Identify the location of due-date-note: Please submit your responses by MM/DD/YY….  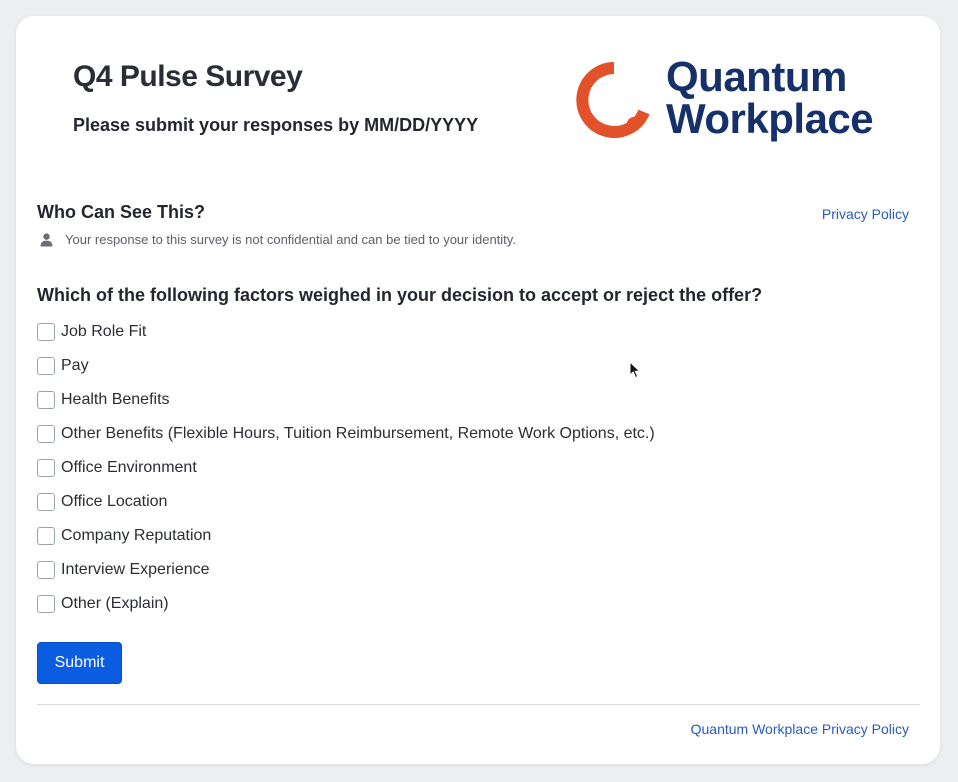
(276, 125).